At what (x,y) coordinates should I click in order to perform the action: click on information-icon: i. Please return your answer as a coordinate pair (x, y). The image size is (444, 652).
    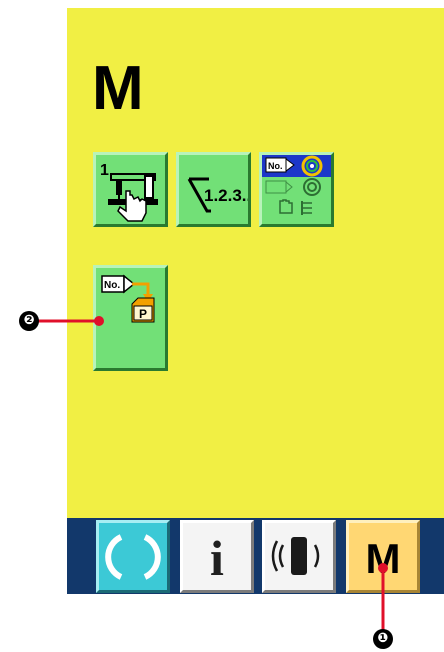
    Looking at the image, I should click on (217, 558).